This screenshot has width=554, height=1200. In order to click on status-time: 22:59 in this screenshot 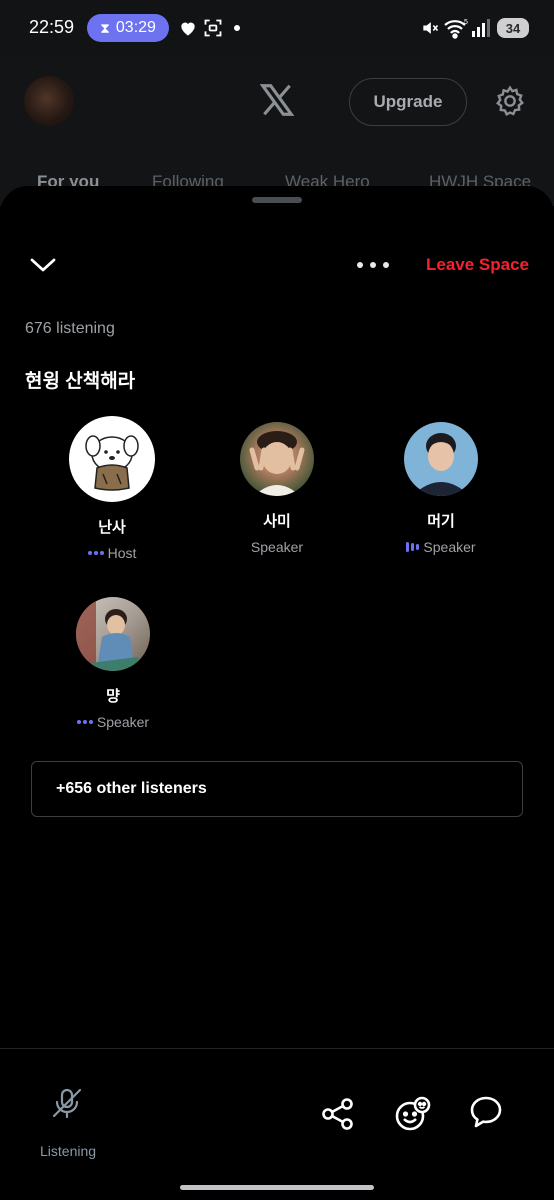, I will do `click(52, 27)`.